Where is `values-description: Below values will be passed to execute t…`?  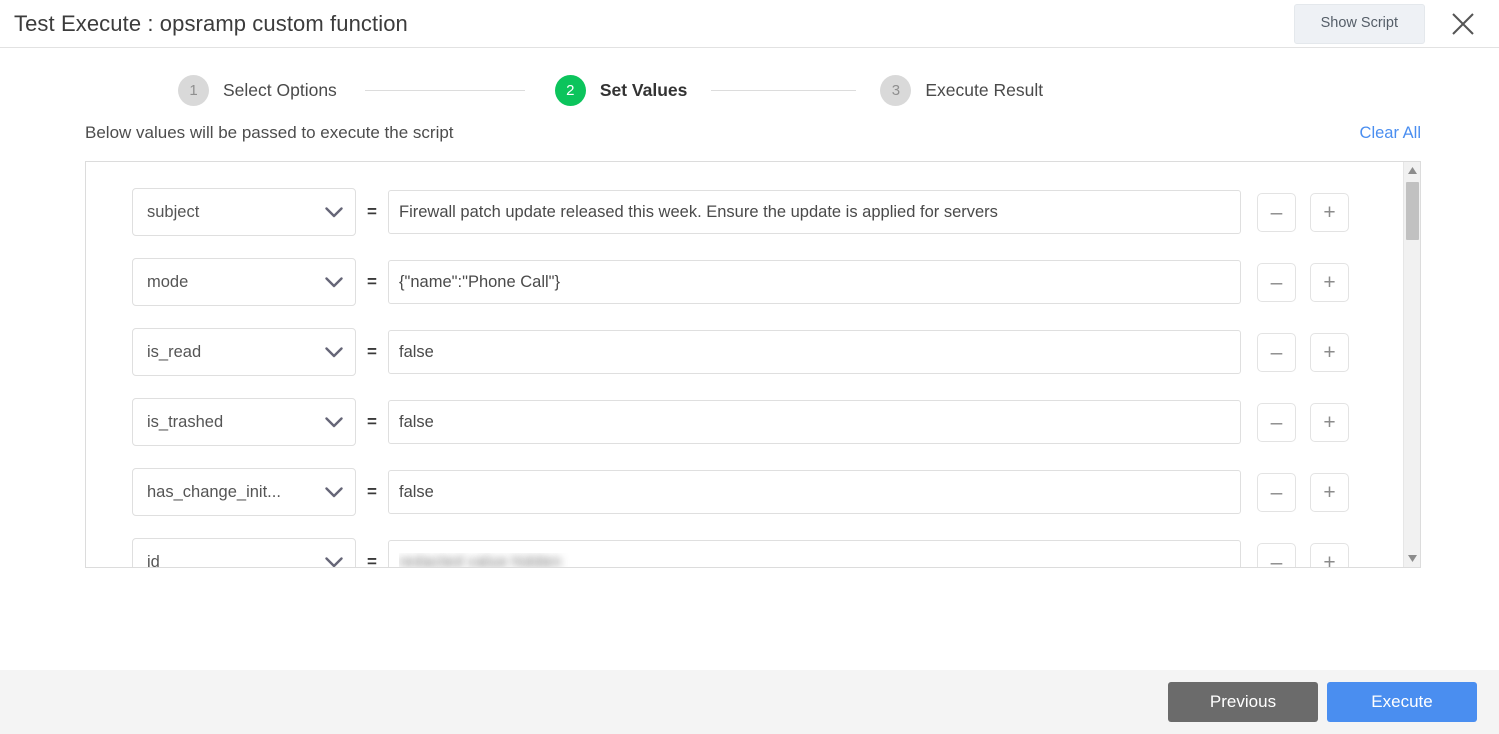 values-description: Below values will be passed to execute t… is located at coordinates (269, 132).